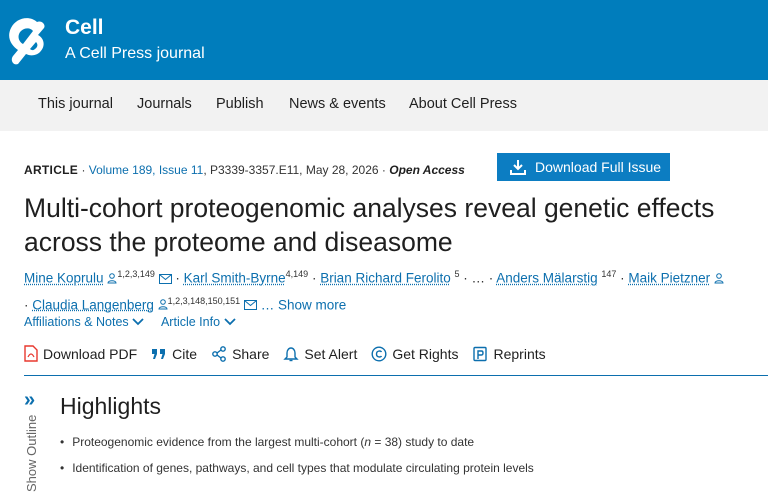 This screenshot has width=768, height=492. Describe the element at coordinates (75, 104) in the screenshot. I see `nav-this-journal: This journal` at that location.